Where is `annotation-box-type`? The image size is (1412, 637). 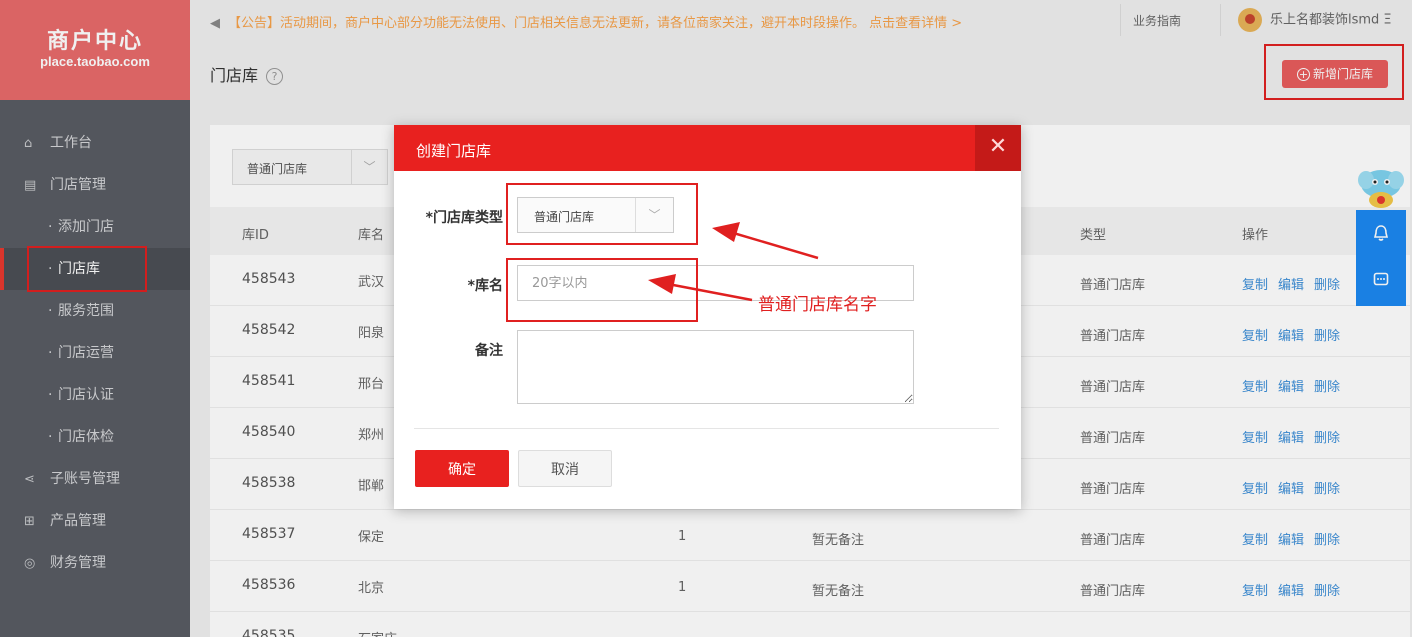
annotation-box-type is located at coordinates (602, 214).